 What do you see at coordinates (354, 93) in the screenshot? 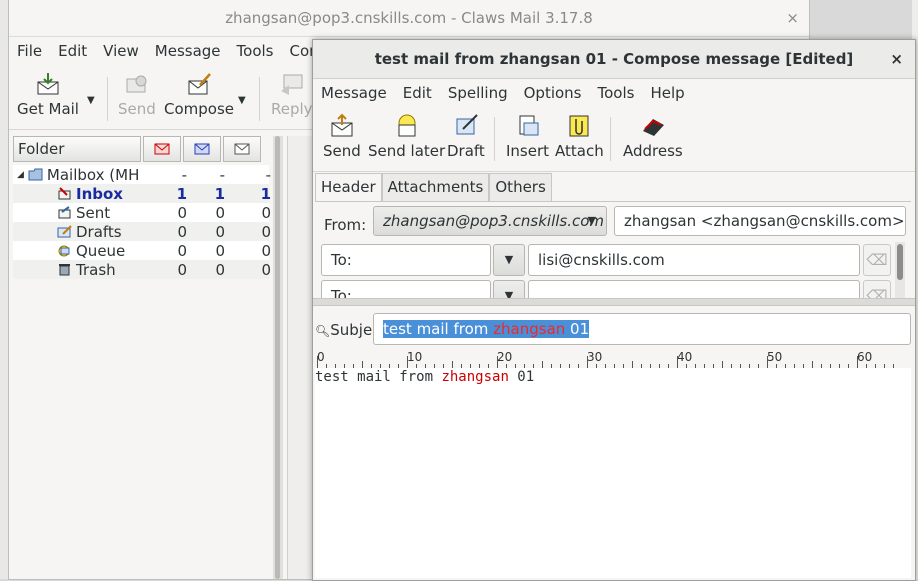
I see `compose-menu-message: Message` at bounding box center [354, 93].